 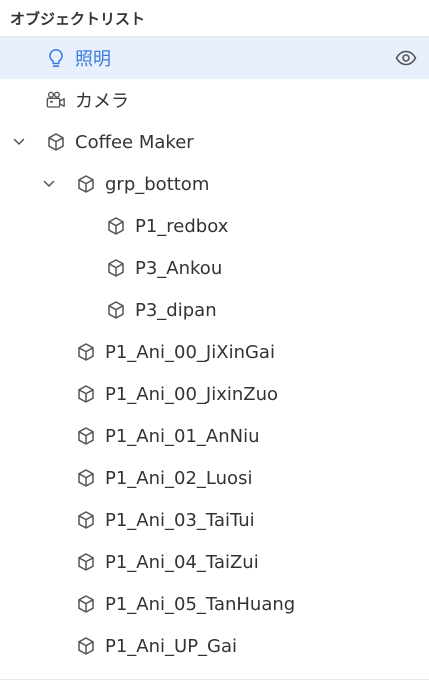 What do you see at coordinates (200, 604) in the screenshot?
I see `tree-item-label: P1_Ani_05_TanHuang` at bounding box center [200, 604].